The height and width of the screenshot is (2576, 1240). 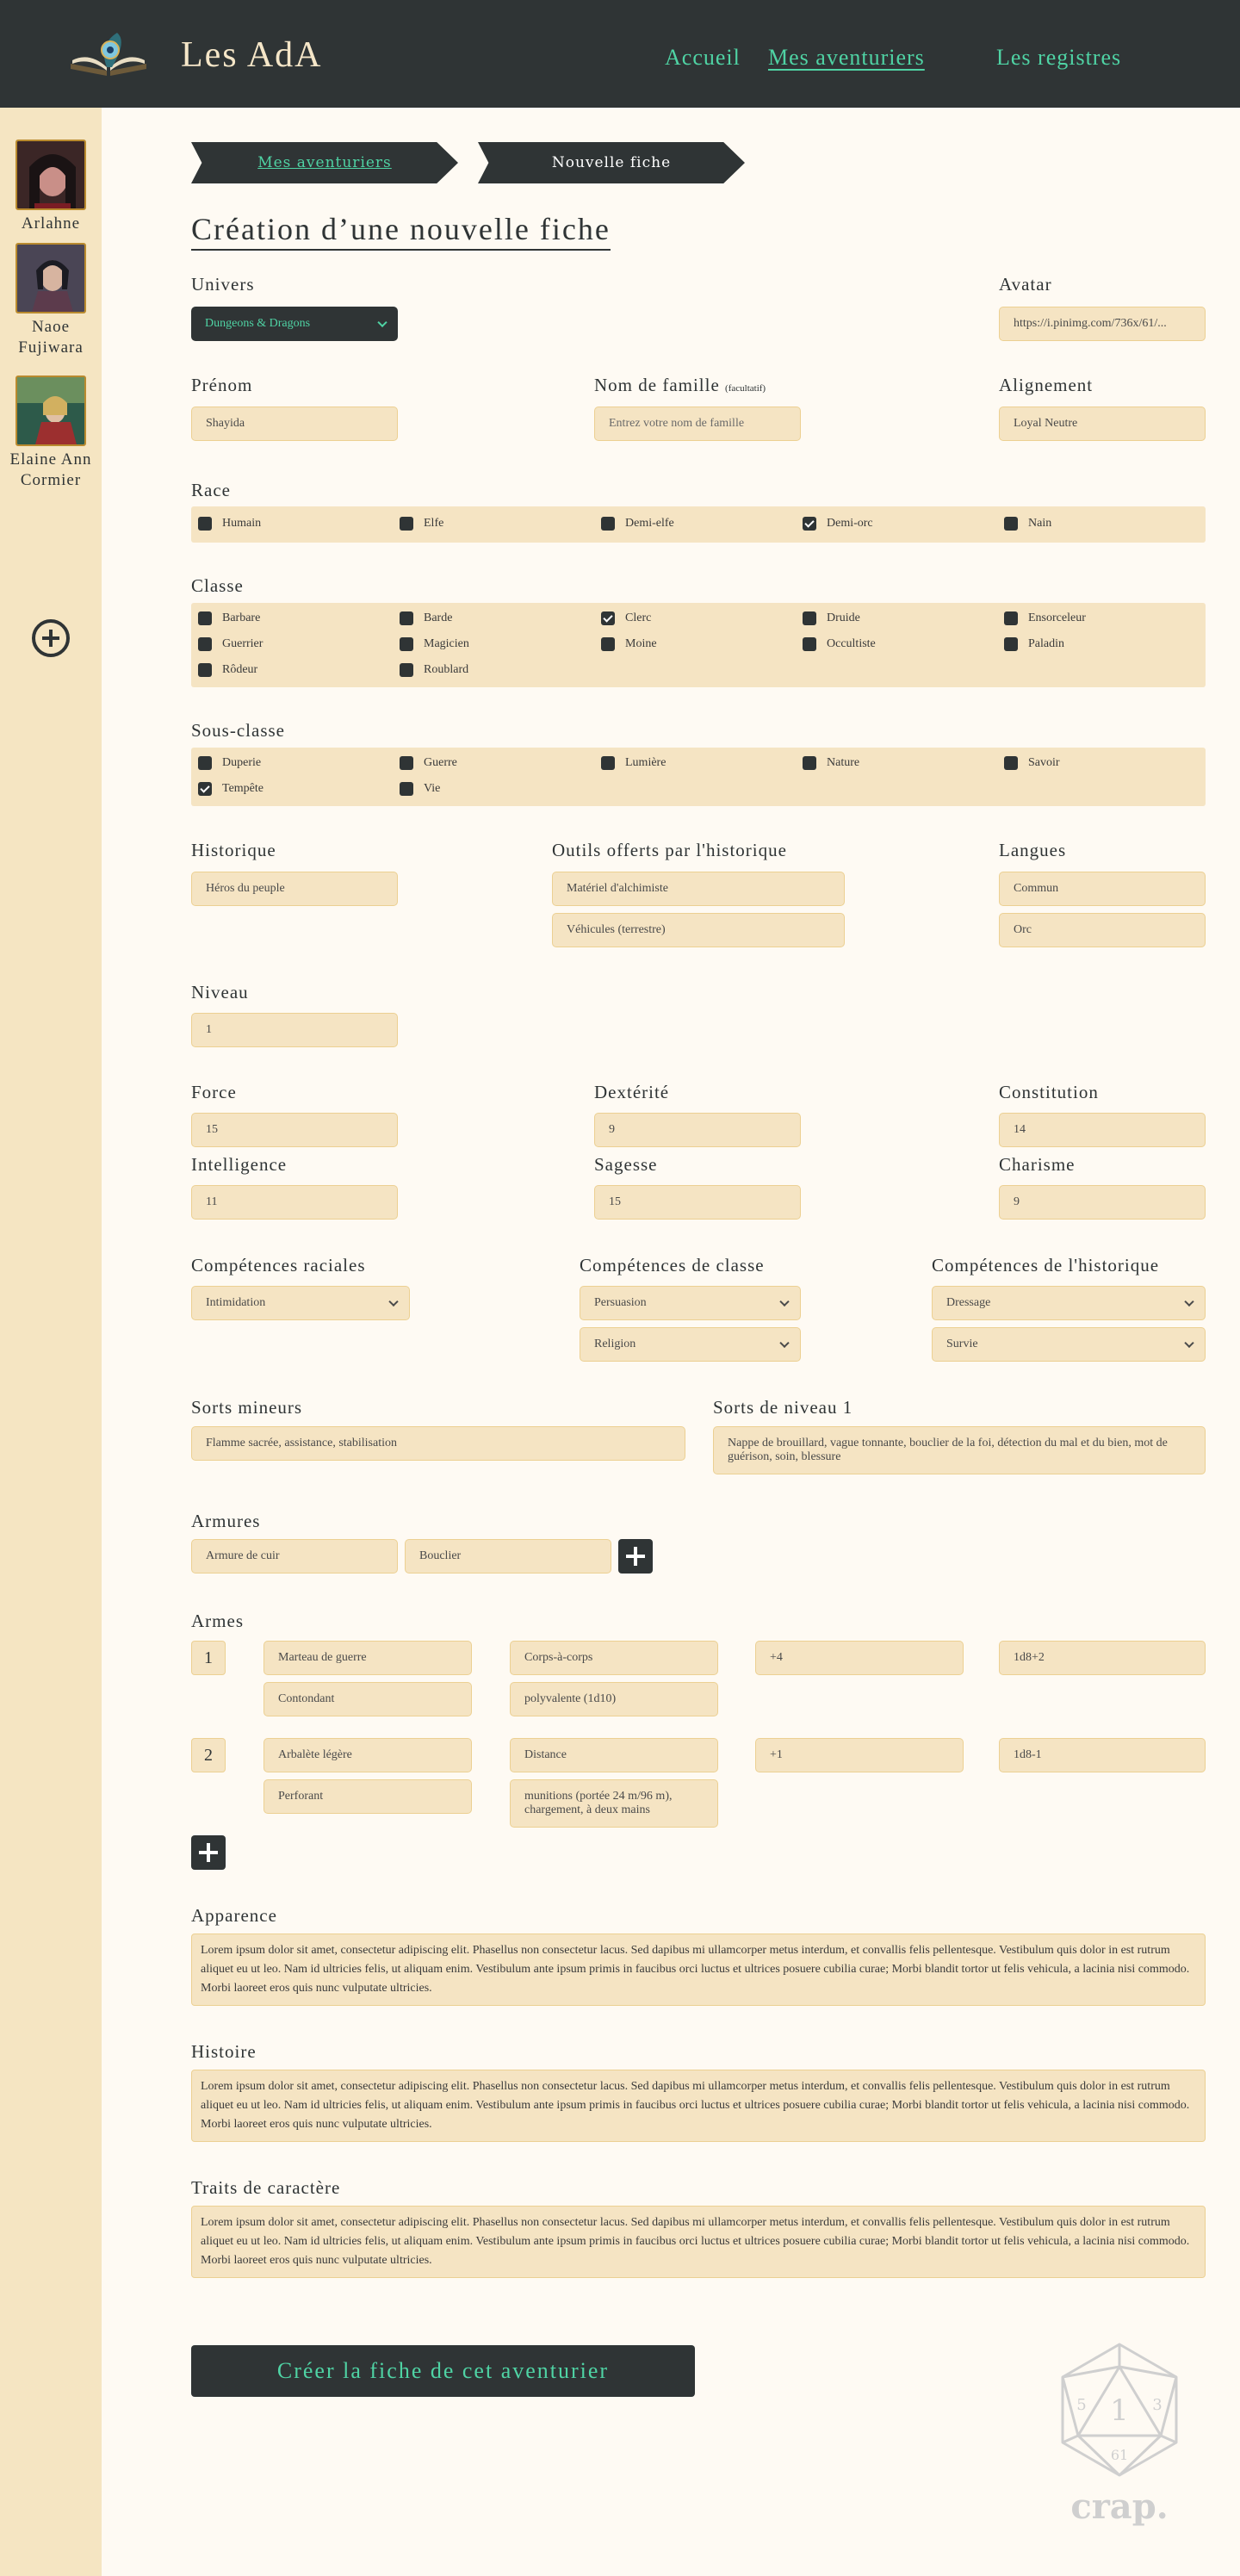 I want to click on competence-classe-select-2: Religion, so click(x=690, y=1344).